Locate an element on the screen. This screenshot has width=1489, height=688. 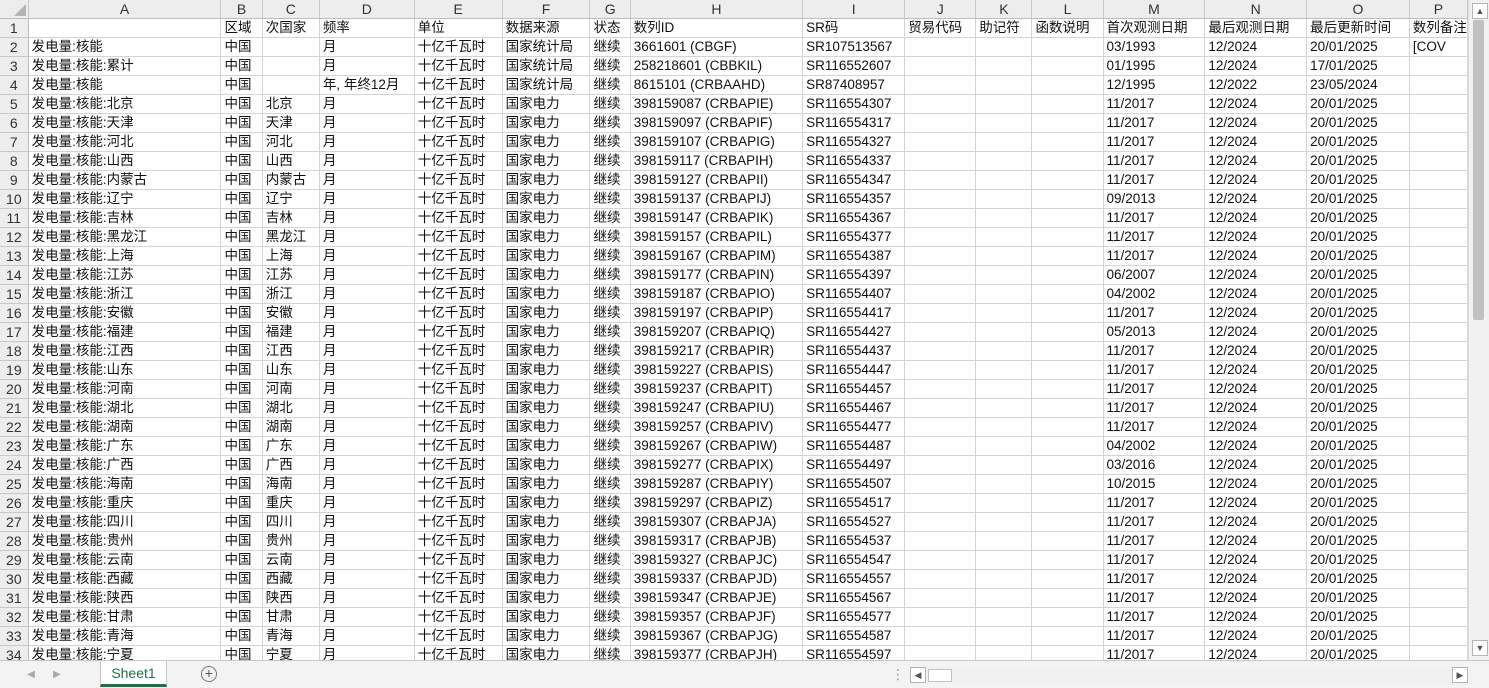
cell-l20 is located at coordinates (1067, 389).